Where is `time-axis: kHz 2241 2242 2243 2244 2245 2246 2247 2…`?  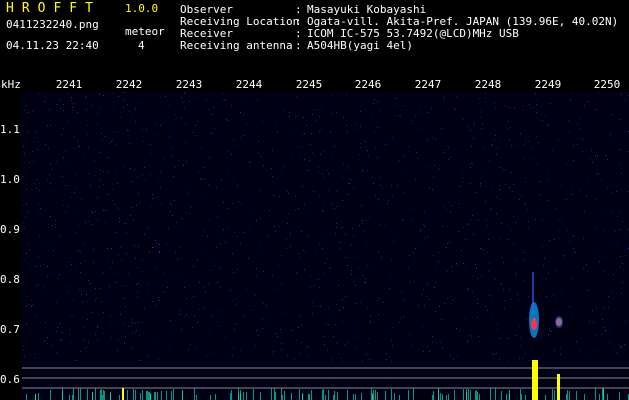 time-axis: kHz 2241 2242 2243 2244 2245 2246 2247 2… is located at coordinates (314, 85).